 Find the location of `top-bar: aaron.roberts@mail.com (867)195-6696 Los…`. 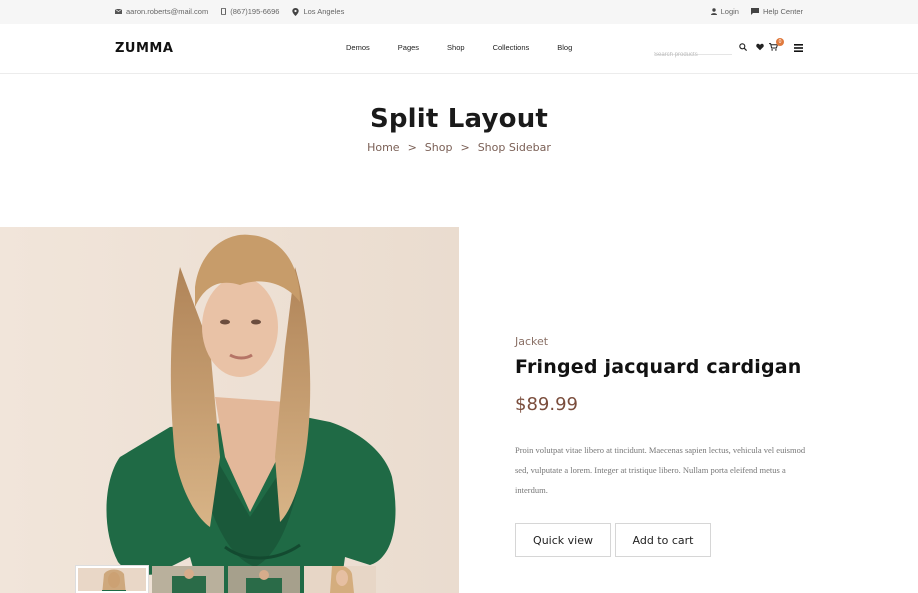

top-bar: aaron.roberts@mail.com (867)195-6696 Los… is located at coordinates (459, 12).